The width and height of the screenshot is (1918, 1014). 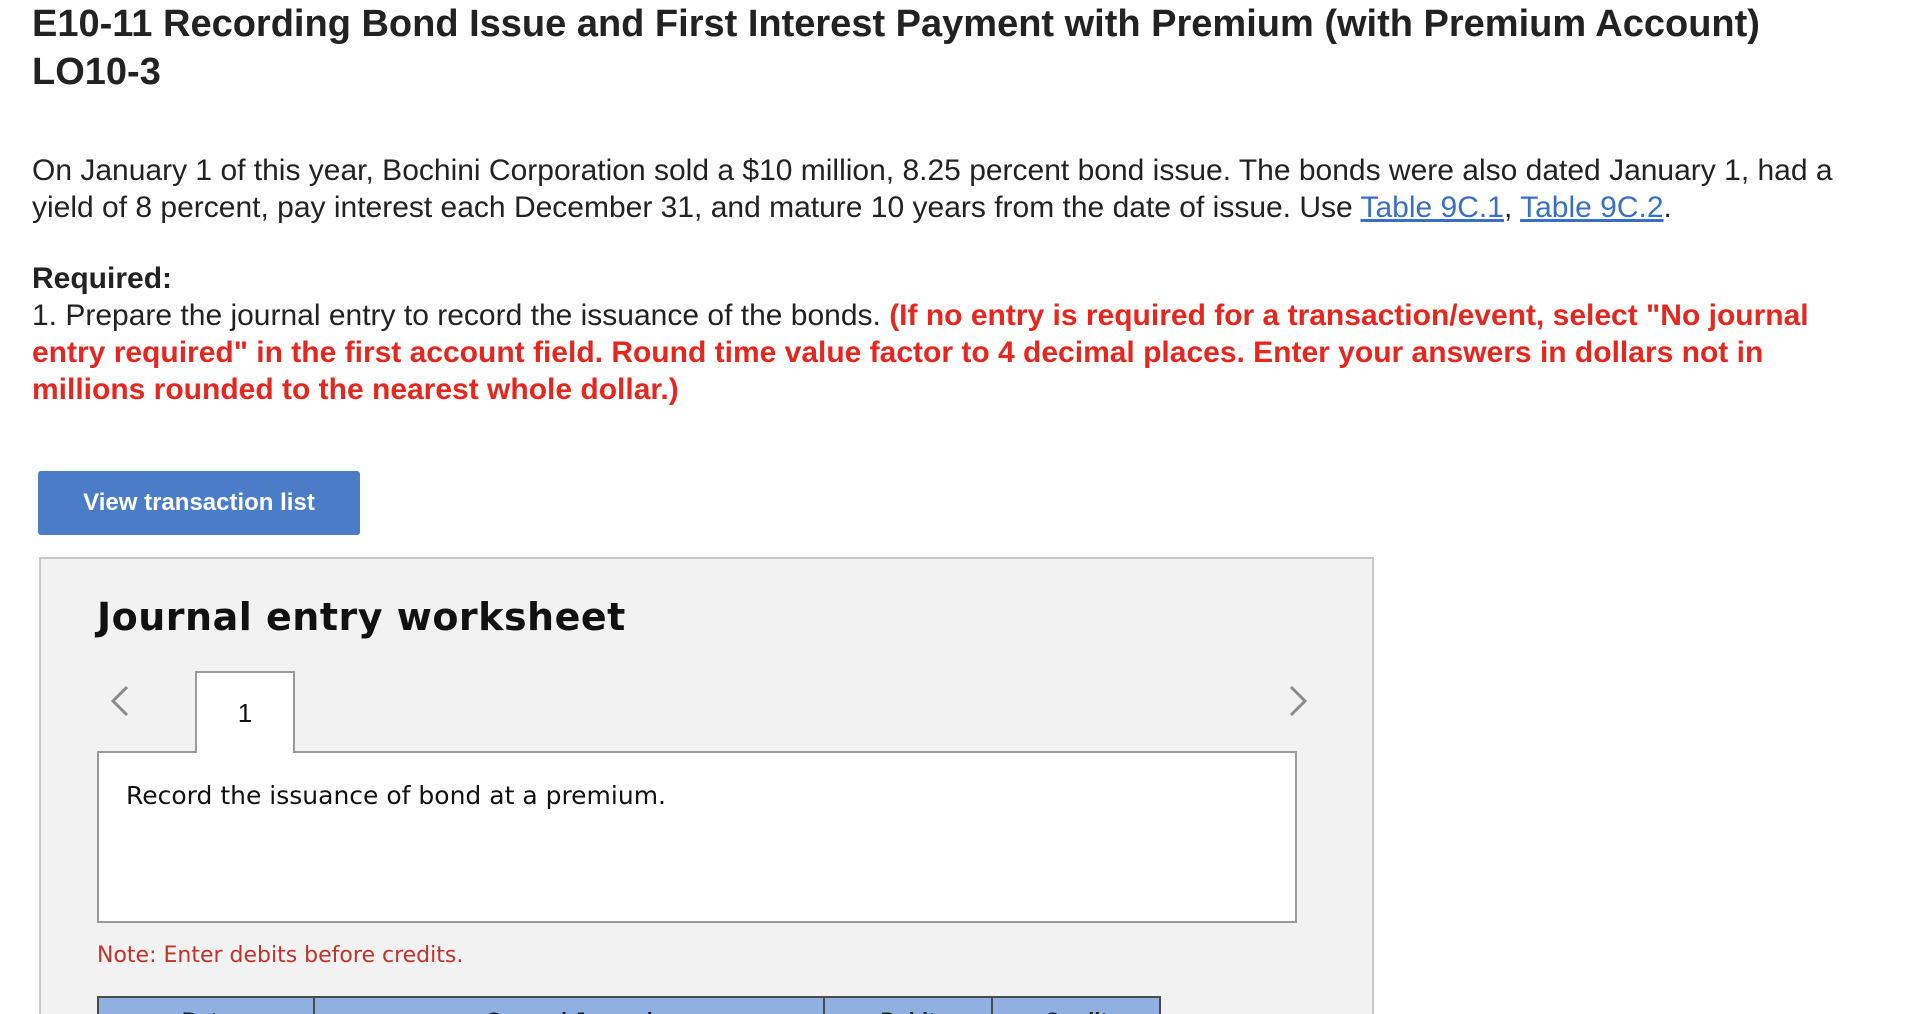 What do you see at coordinates (245, 712) in the screenshot?
I see `tab-entry-1: 1` at bounding box center [245, 712].